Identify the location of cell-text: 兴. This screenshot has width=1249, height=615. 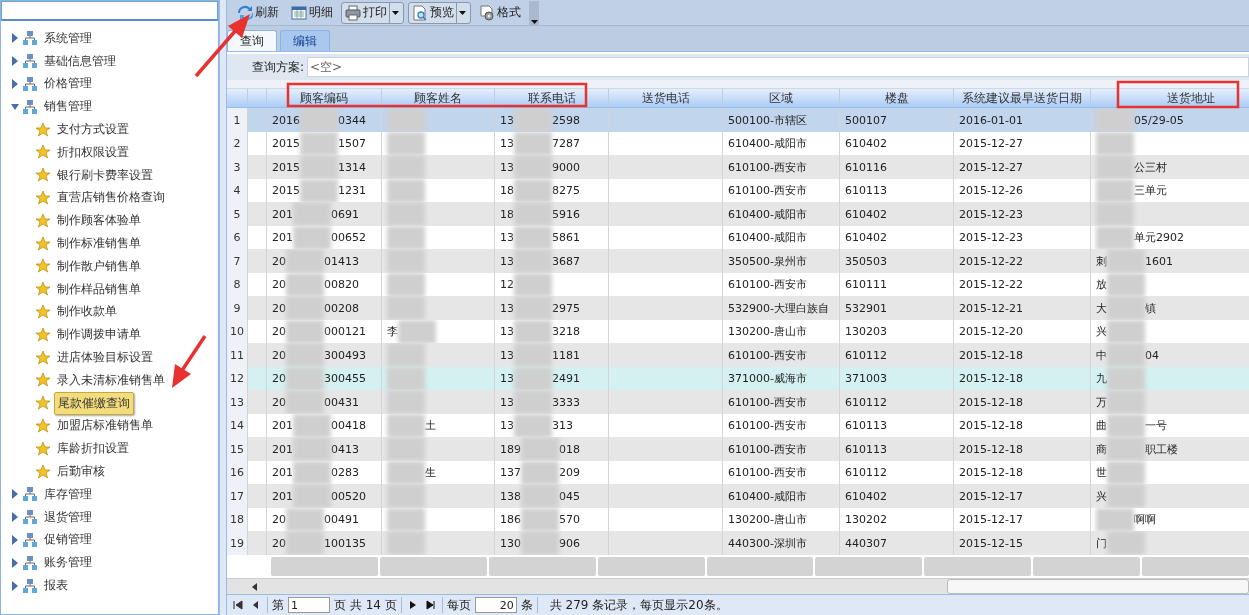
(1101, 496).